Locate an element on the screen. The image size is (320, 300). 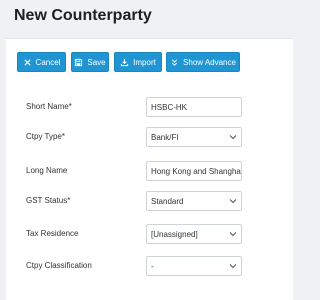
gst-status-label: GST Status* is located at coordinates (48, 200).